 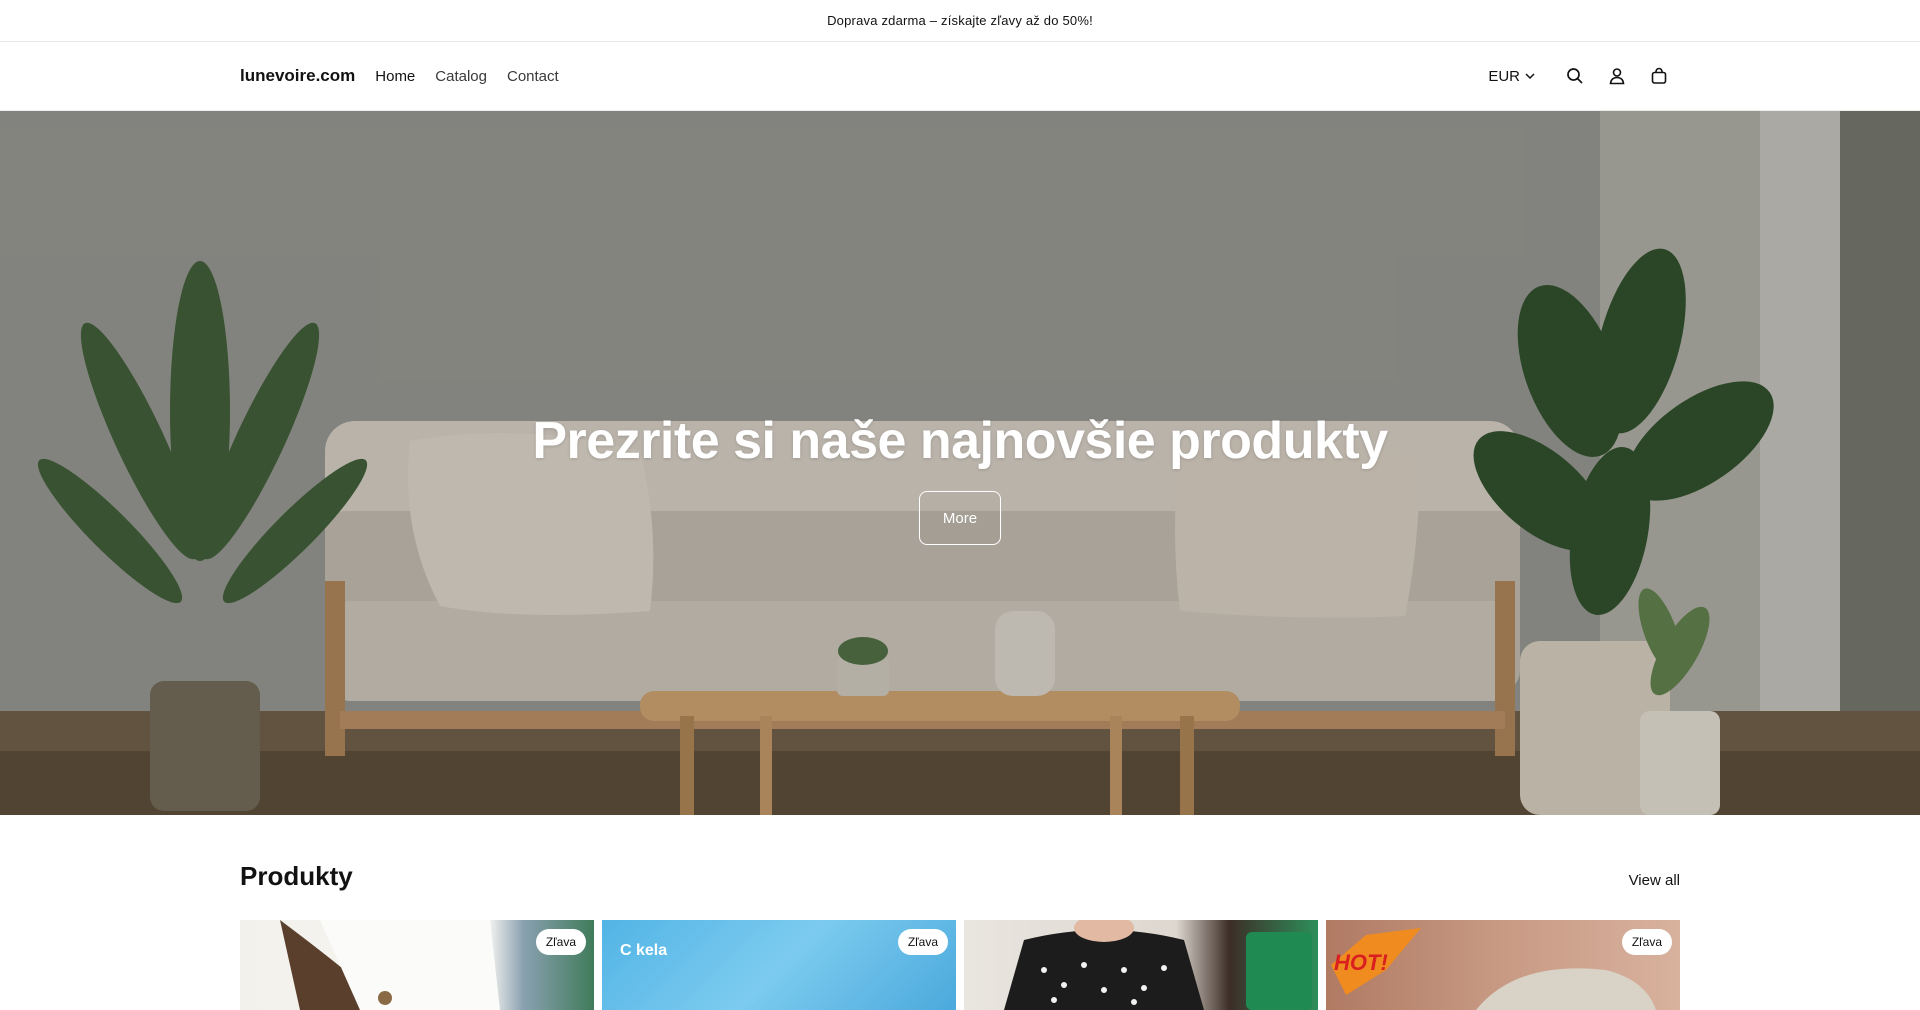 What do you see at coordinates (960, 518) in the screenshot?
I see `hero-more-button: More` at bounding box center [960, 518].